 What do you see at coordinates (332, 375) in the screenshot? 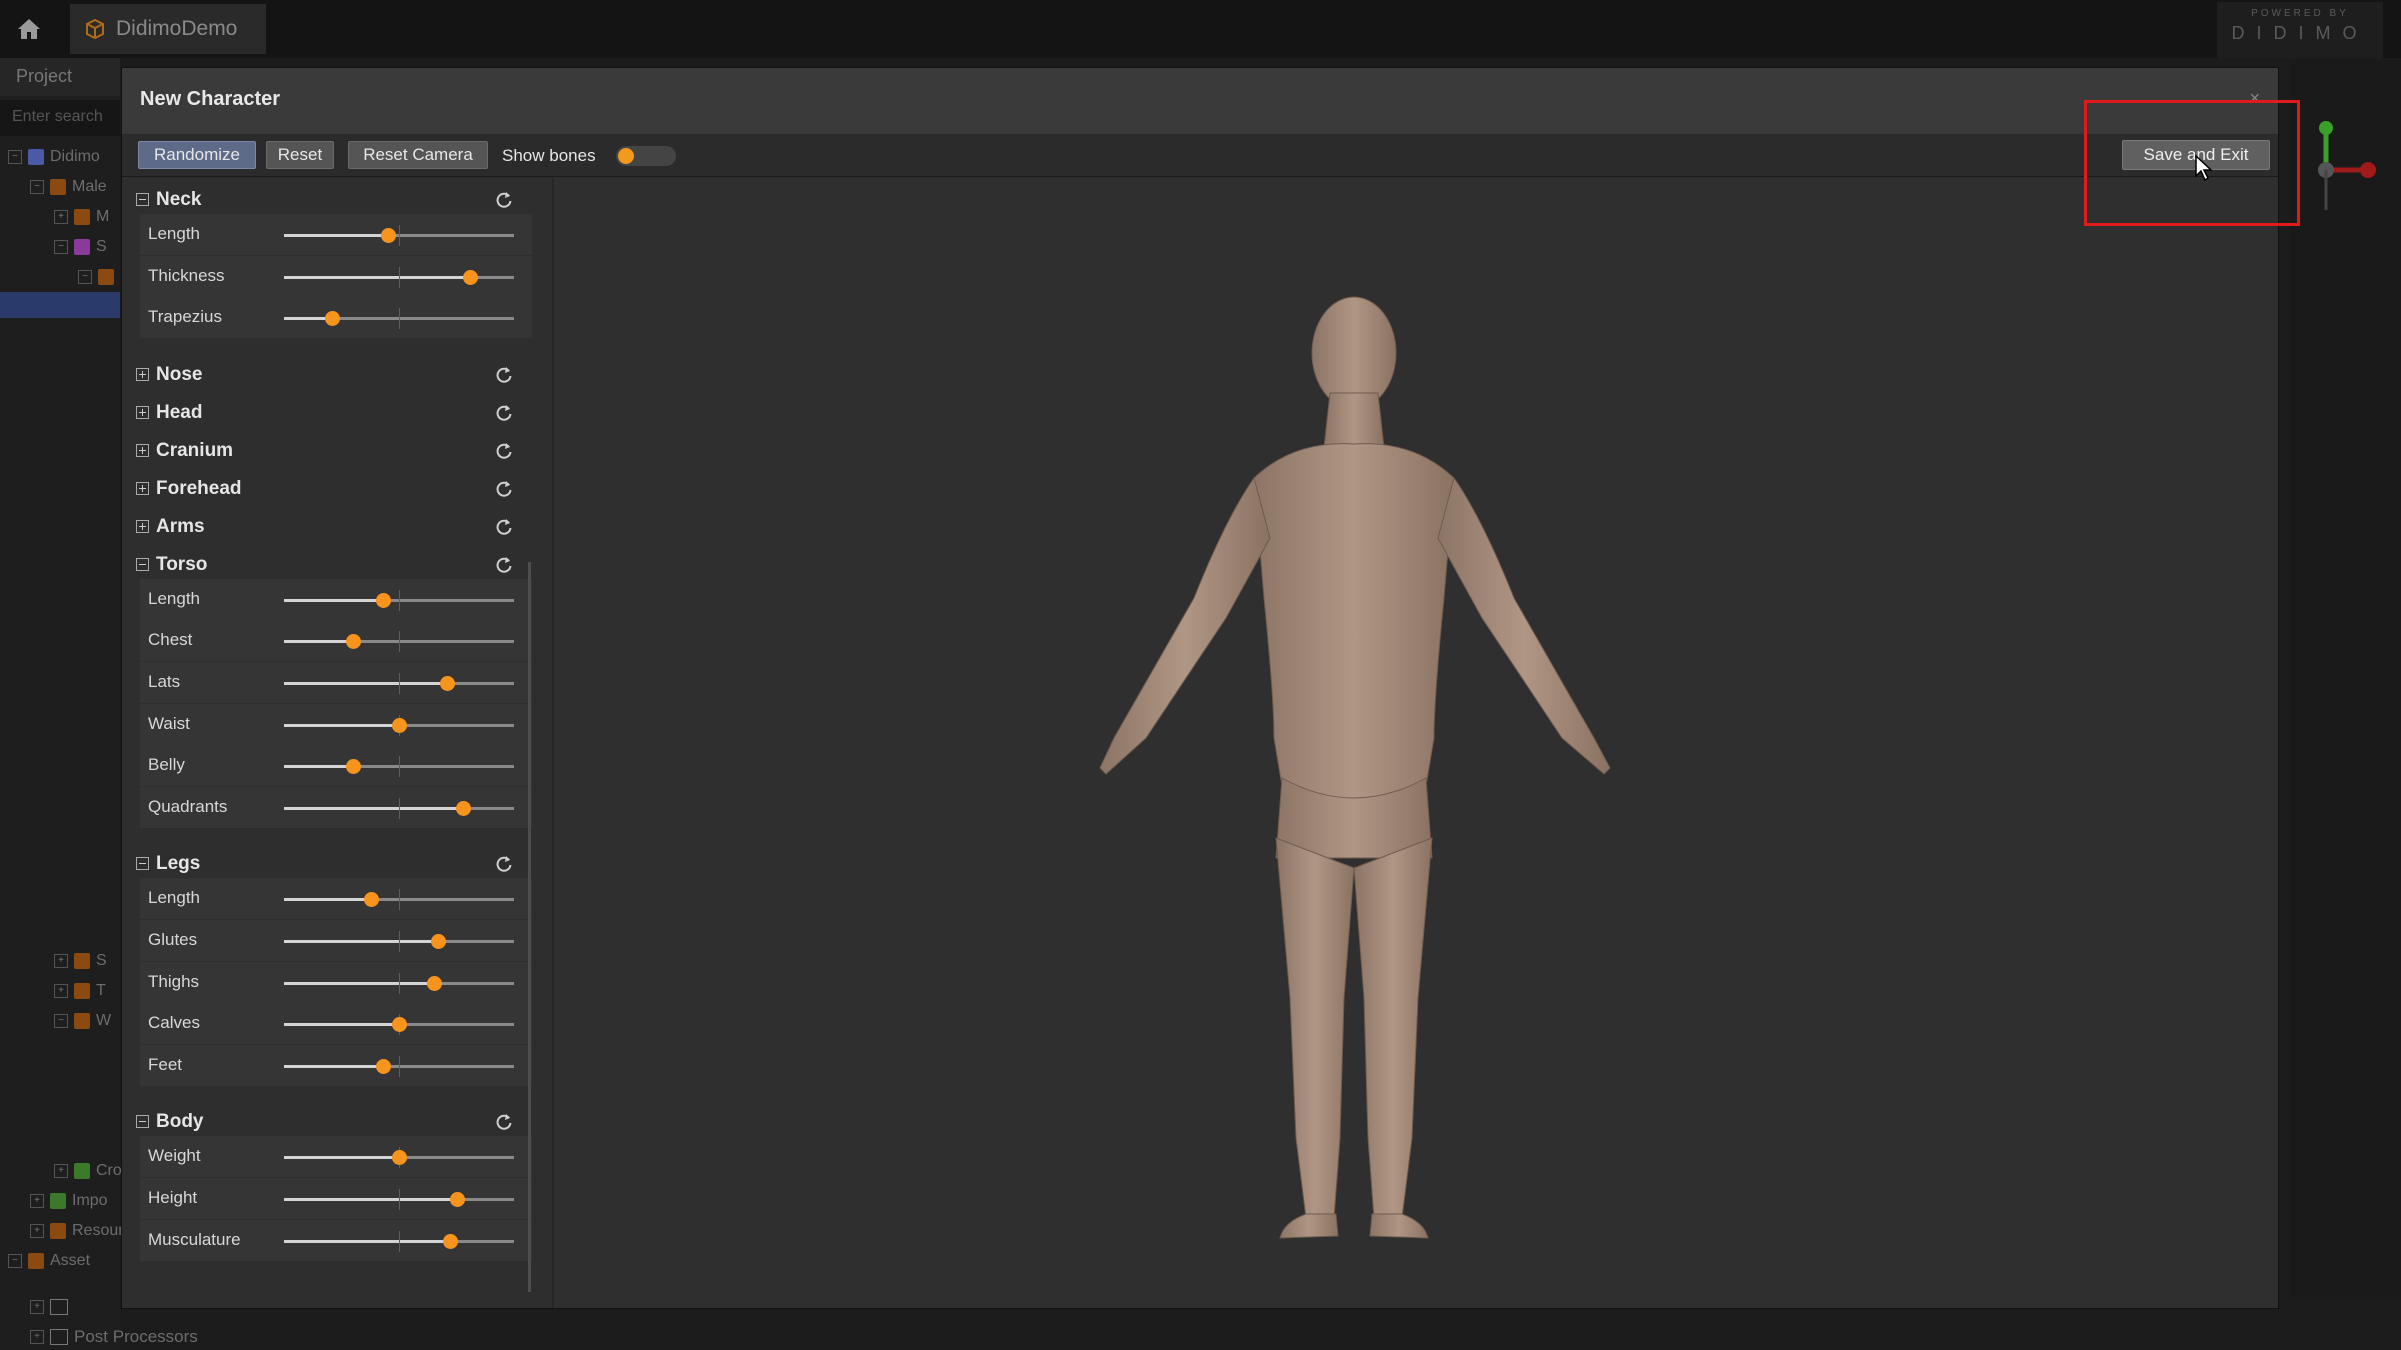
I see `section-header-nose: Nose` at bounding box center [332, 375].